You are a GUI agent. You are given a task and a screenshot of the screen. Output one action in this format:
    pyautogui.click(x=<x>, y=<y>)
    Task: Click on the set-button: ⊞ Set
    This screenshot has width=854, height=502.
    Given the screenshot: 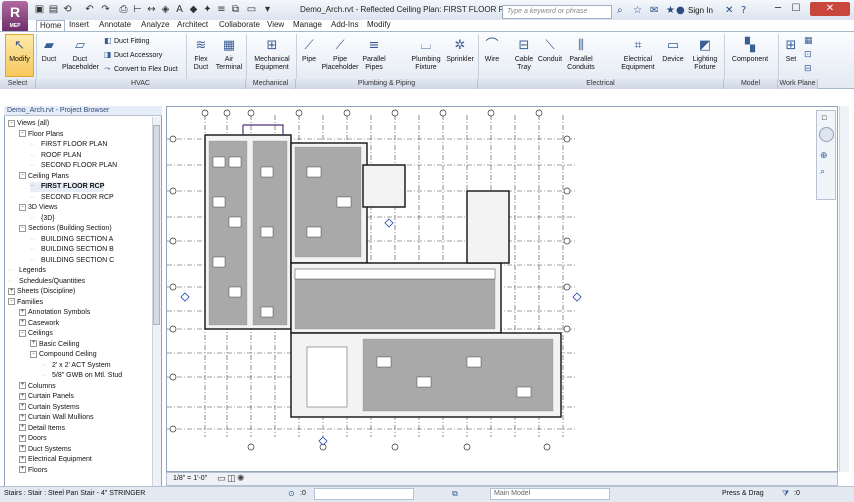 What is the action you would take?
    pyautogui.click(x=791, y=51)
    